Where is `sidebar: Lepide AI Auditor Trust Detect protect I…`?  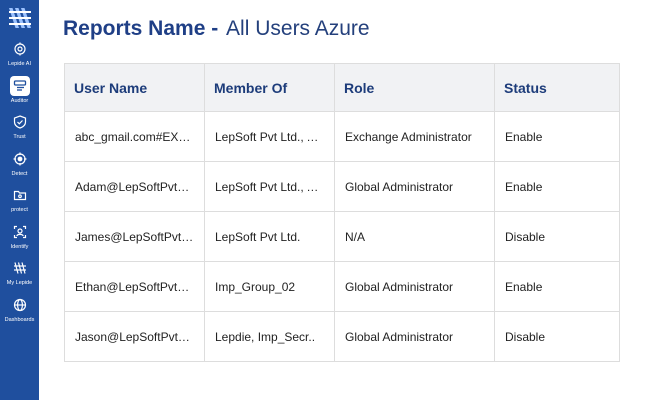 sidebar: Lepide AI Auditor Trust Detect protect I… is located at coordinates (19, 200).